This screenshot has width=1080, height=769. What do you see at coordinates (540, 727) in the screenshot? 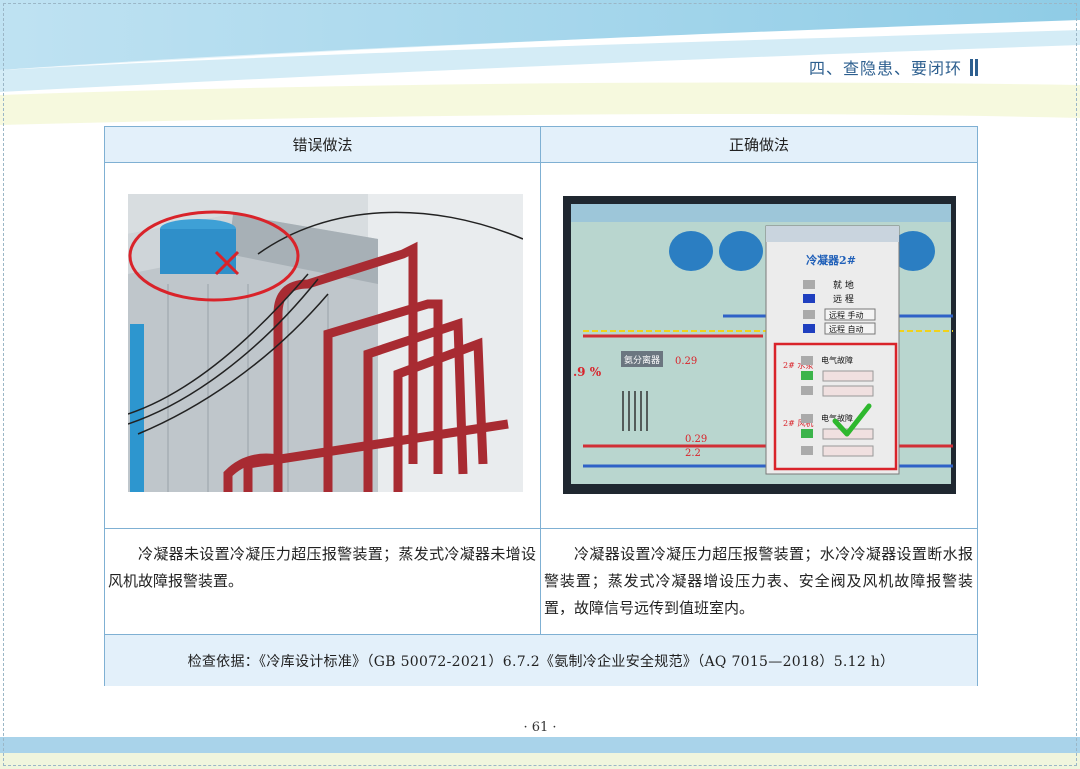
I see `page-number: · 61 ·` at bounding box center [540, 727].